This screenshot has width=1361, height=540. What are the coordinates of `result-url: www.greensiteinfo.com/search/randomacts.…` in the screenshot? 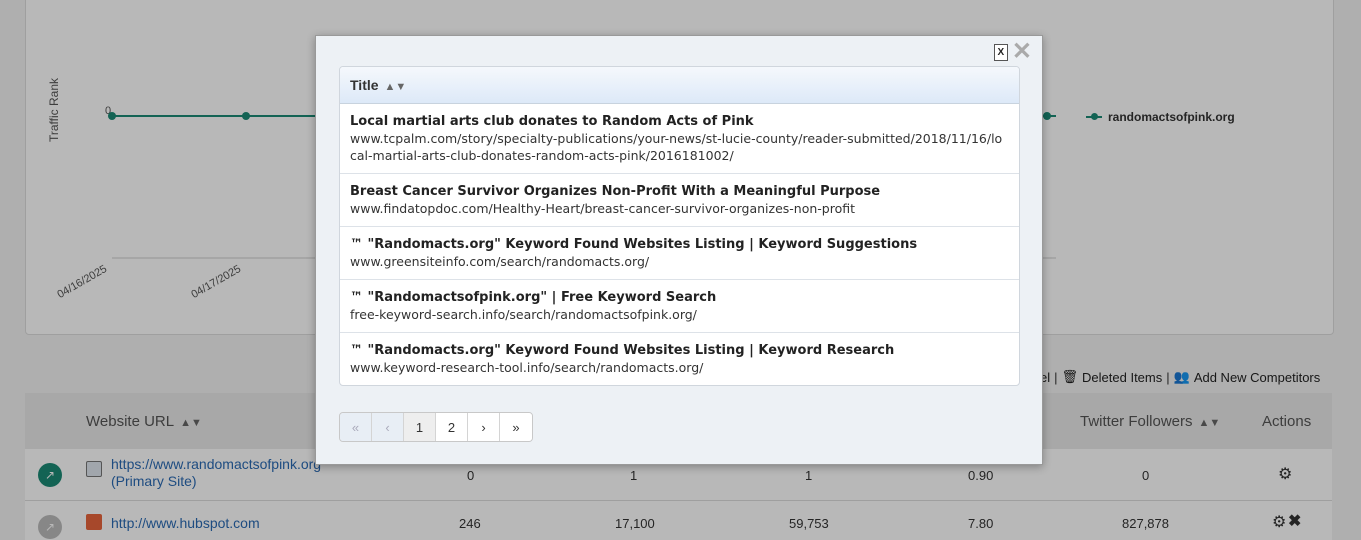 It's located at (679, 261).